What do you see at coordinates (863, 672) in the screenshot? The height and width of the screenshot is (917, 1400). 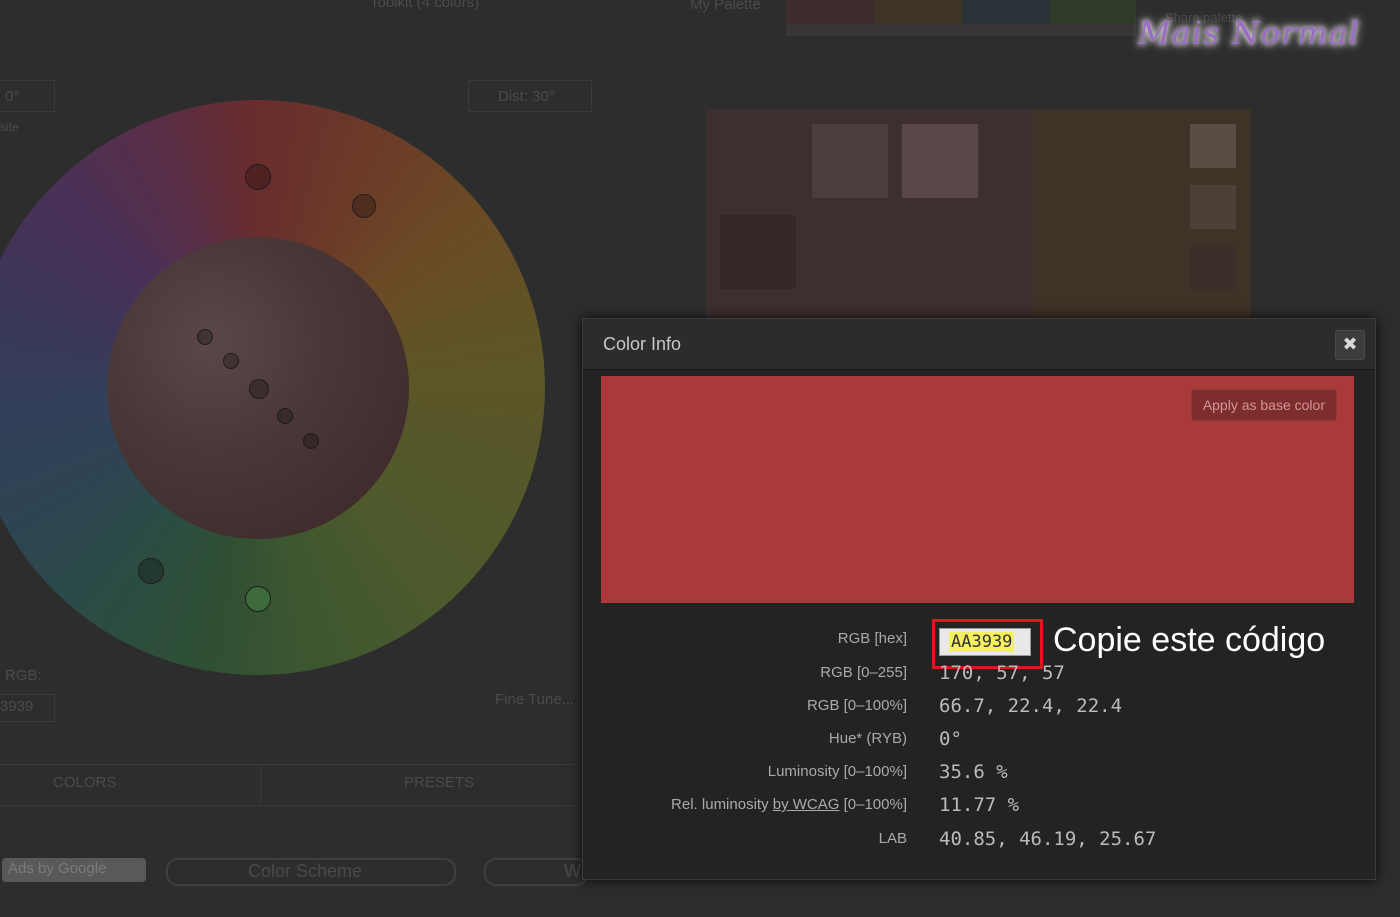 I see `info-label: RGB [0–255]` at bounding box center [863, 672].